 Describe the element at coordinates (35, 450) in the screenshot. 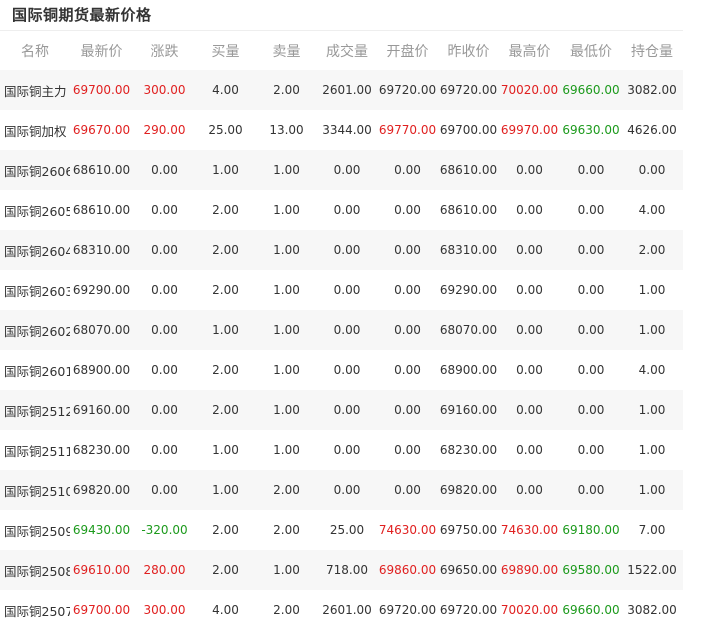

I see `contract-name-cell: 国际铜2511` at that location.